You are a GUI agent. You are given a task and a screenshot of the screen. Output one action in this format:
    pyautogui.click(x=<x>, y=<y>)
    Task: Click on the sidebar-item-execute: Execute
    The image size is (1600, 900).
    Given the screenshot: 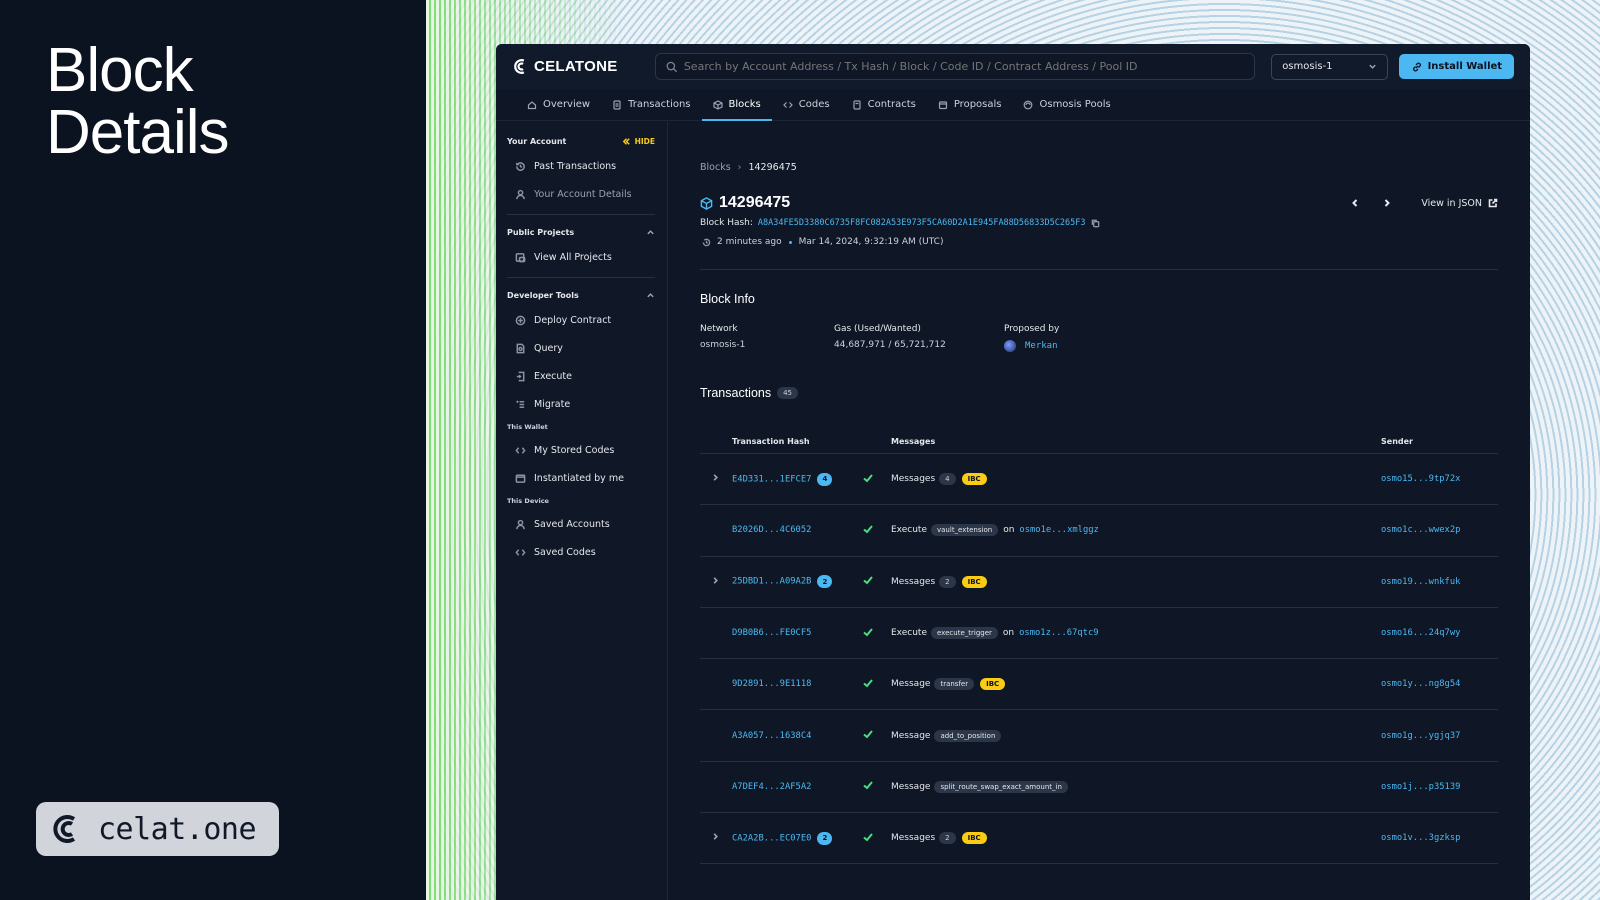 What is the action you would take?
    pyautogui.click(x=581, y=376)
    